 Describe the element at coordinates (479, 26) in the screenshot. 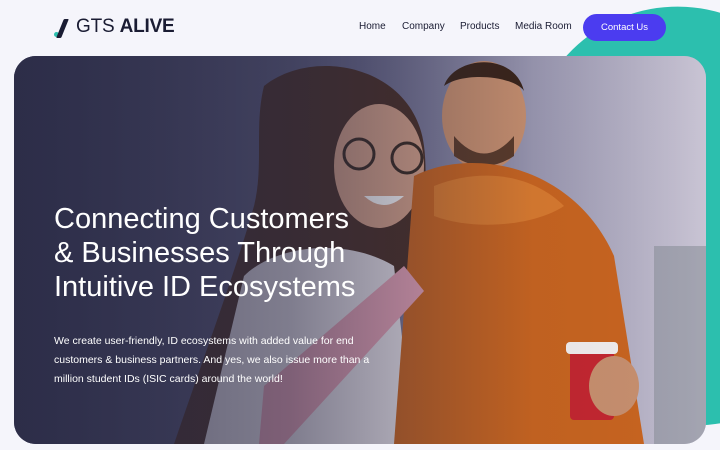

I see `nav-products: Products` at that location.